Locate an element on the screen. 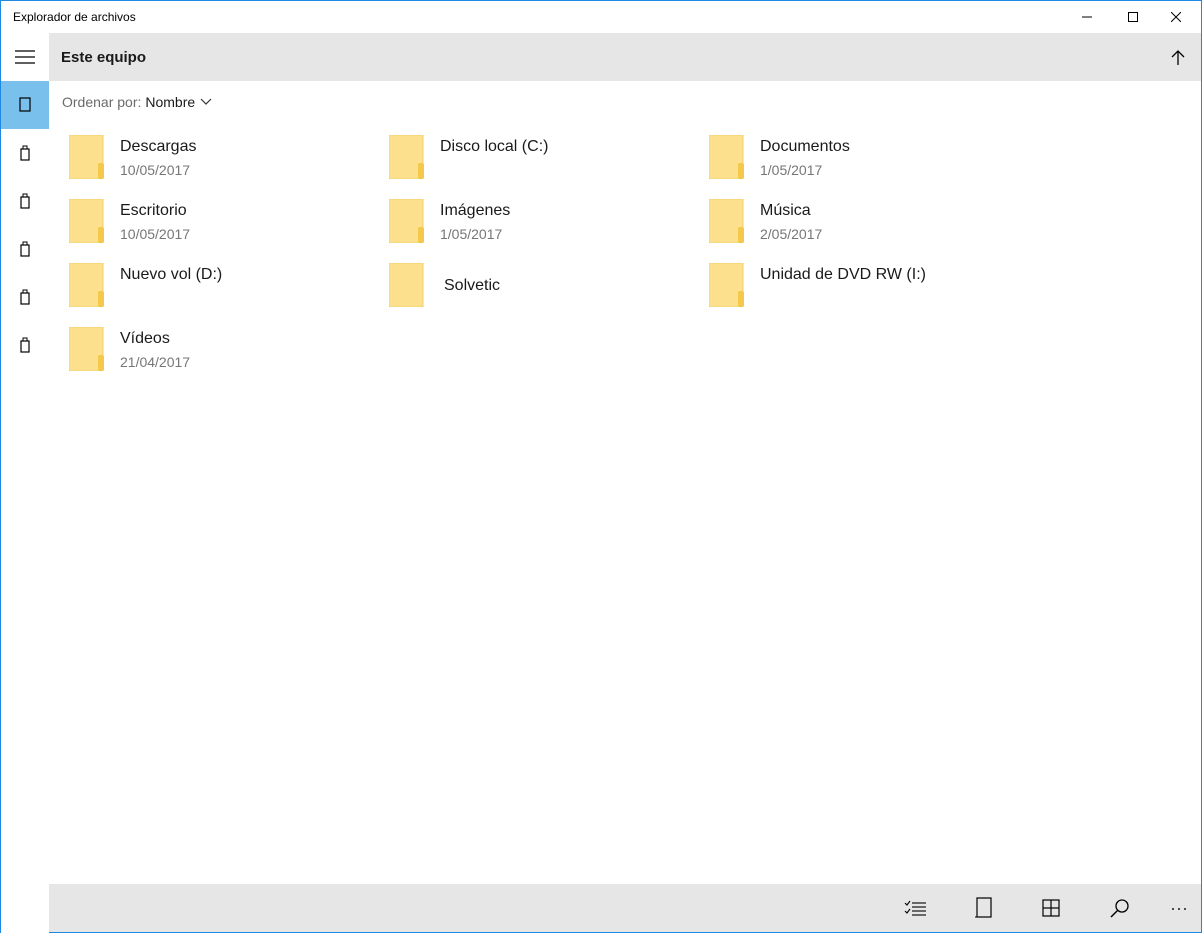  folder-date: 2/05/2017 is located at coordinates (791, 234).